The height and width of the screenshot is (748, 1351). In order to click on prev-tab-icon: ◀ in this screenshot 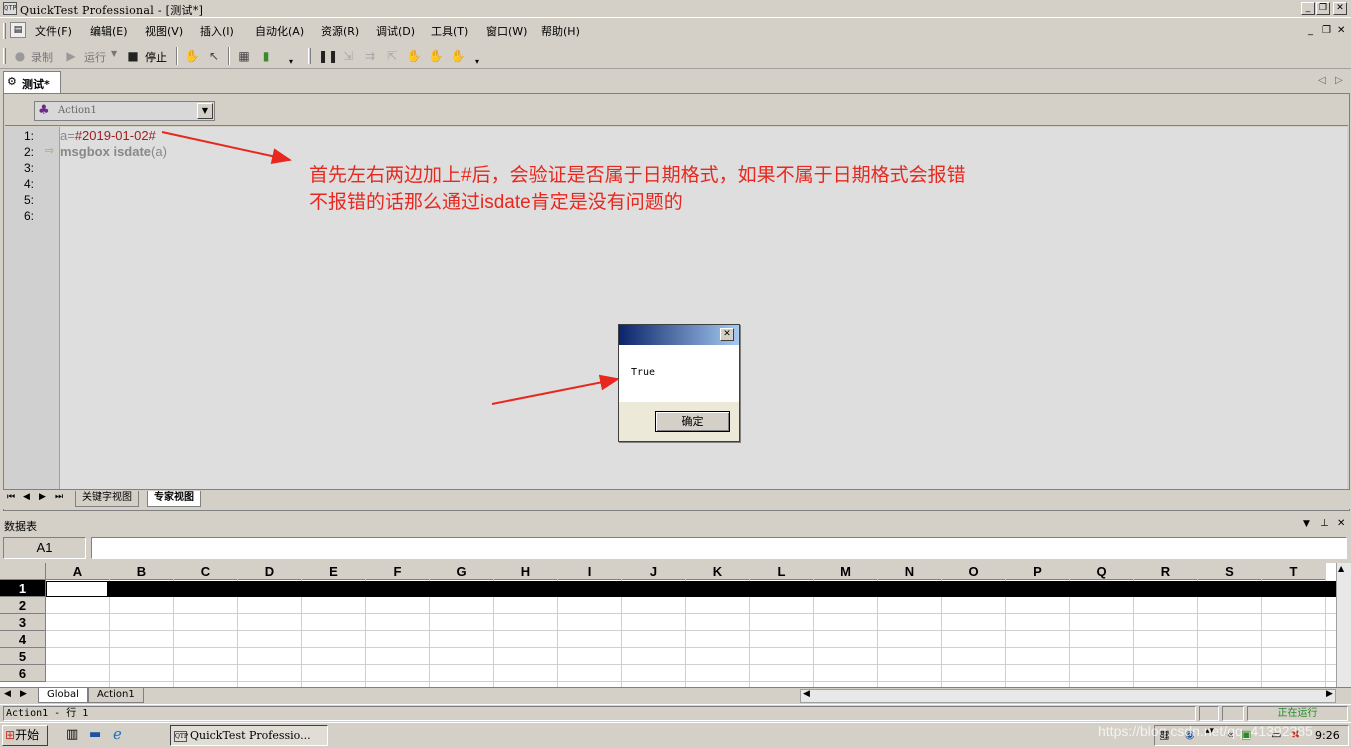, I will do `click(26, 497)`.